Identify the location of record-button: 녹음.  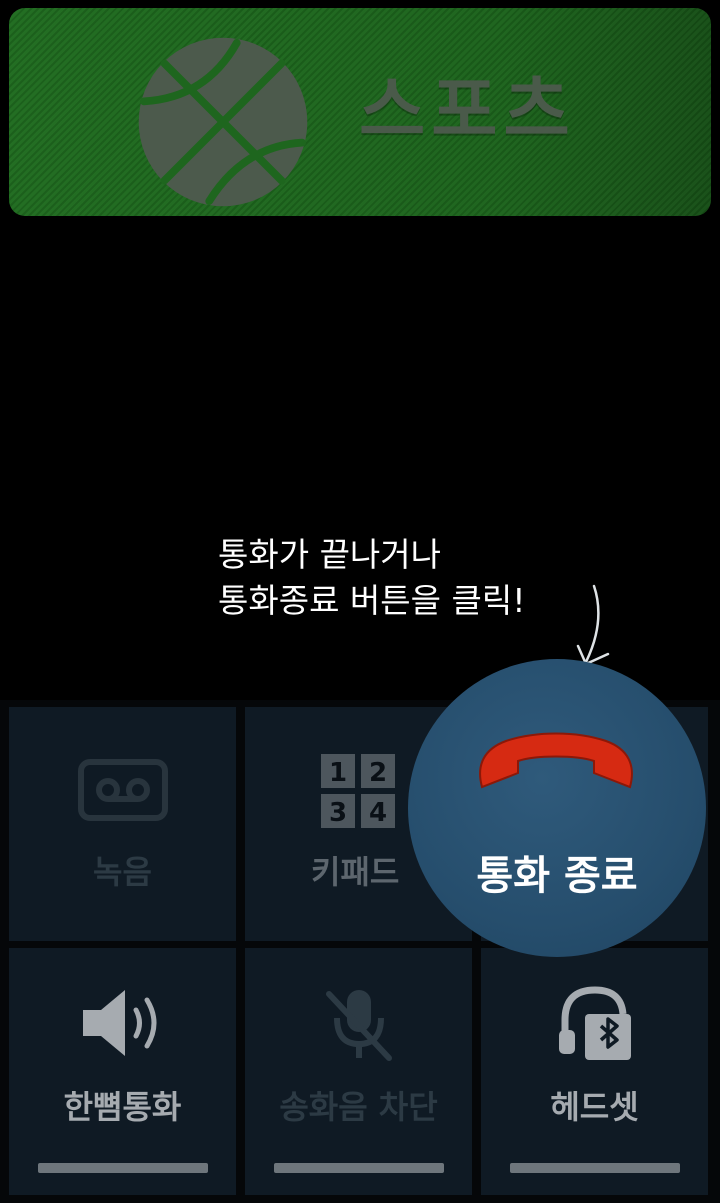
(122, 824).